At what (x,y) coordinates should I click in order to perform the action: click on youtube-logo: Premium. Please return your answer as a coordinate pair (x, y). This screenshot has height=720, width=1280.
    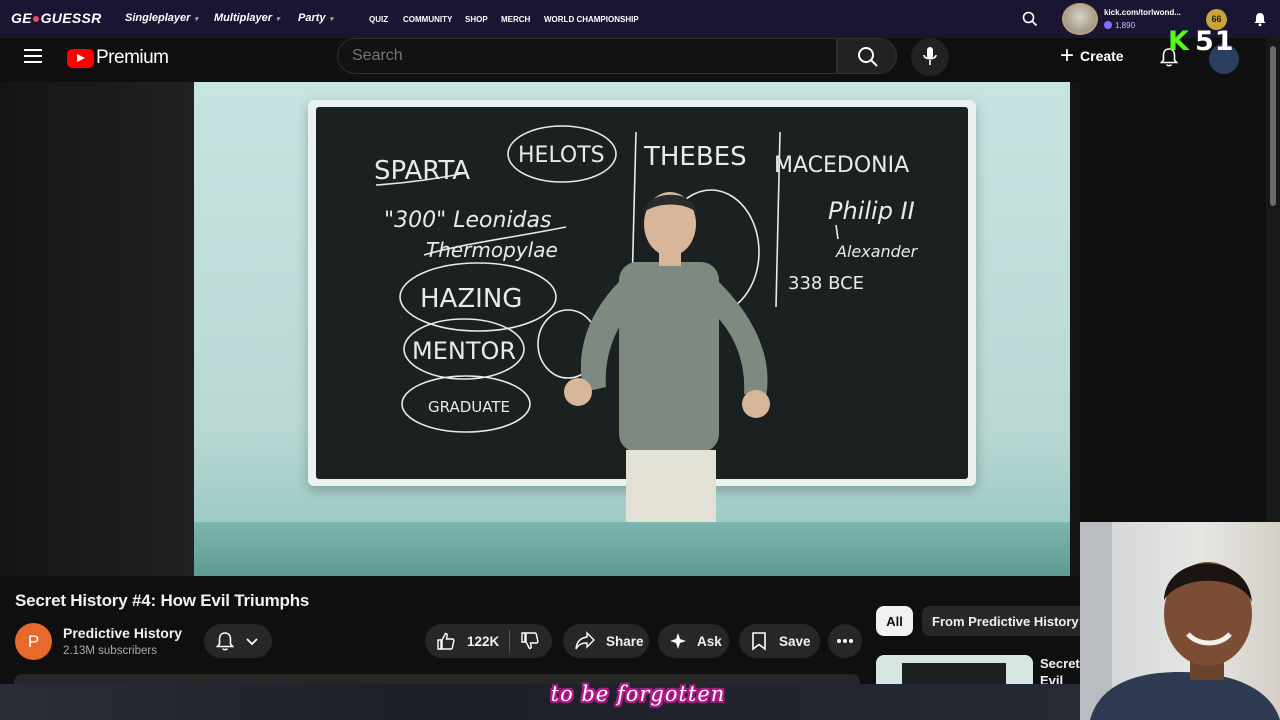
    Looking at the image, I should click on (118, 58).